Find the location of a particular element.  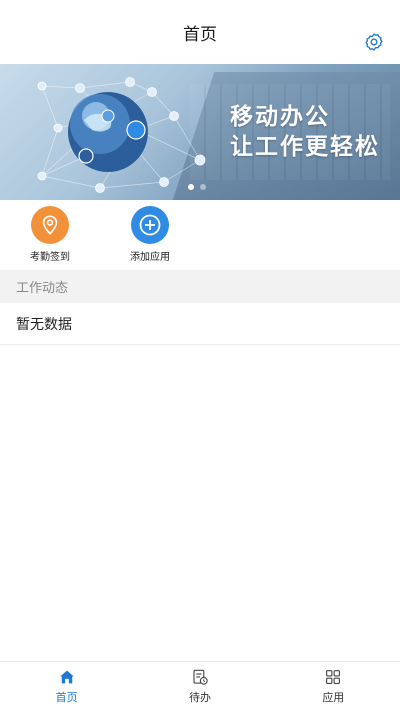

plus-circle-icon is located at coordinates (150, 225).